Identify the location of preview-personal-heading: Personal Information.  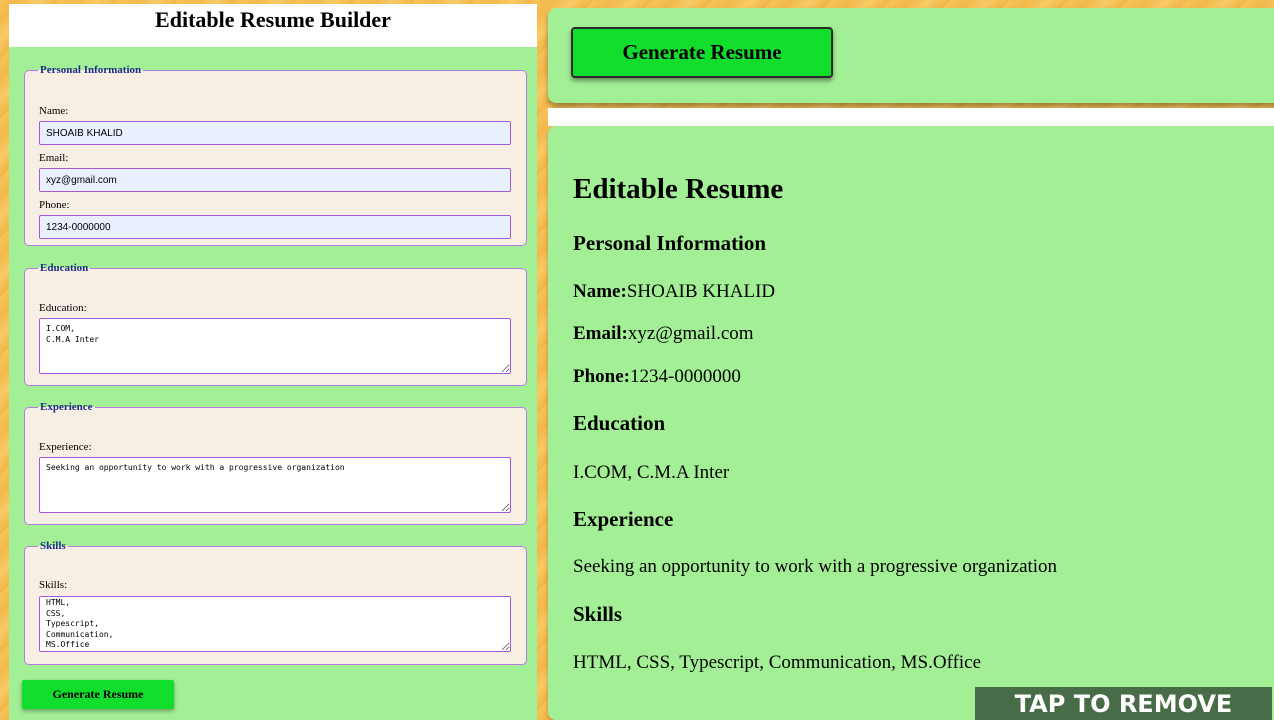
(670, 243).